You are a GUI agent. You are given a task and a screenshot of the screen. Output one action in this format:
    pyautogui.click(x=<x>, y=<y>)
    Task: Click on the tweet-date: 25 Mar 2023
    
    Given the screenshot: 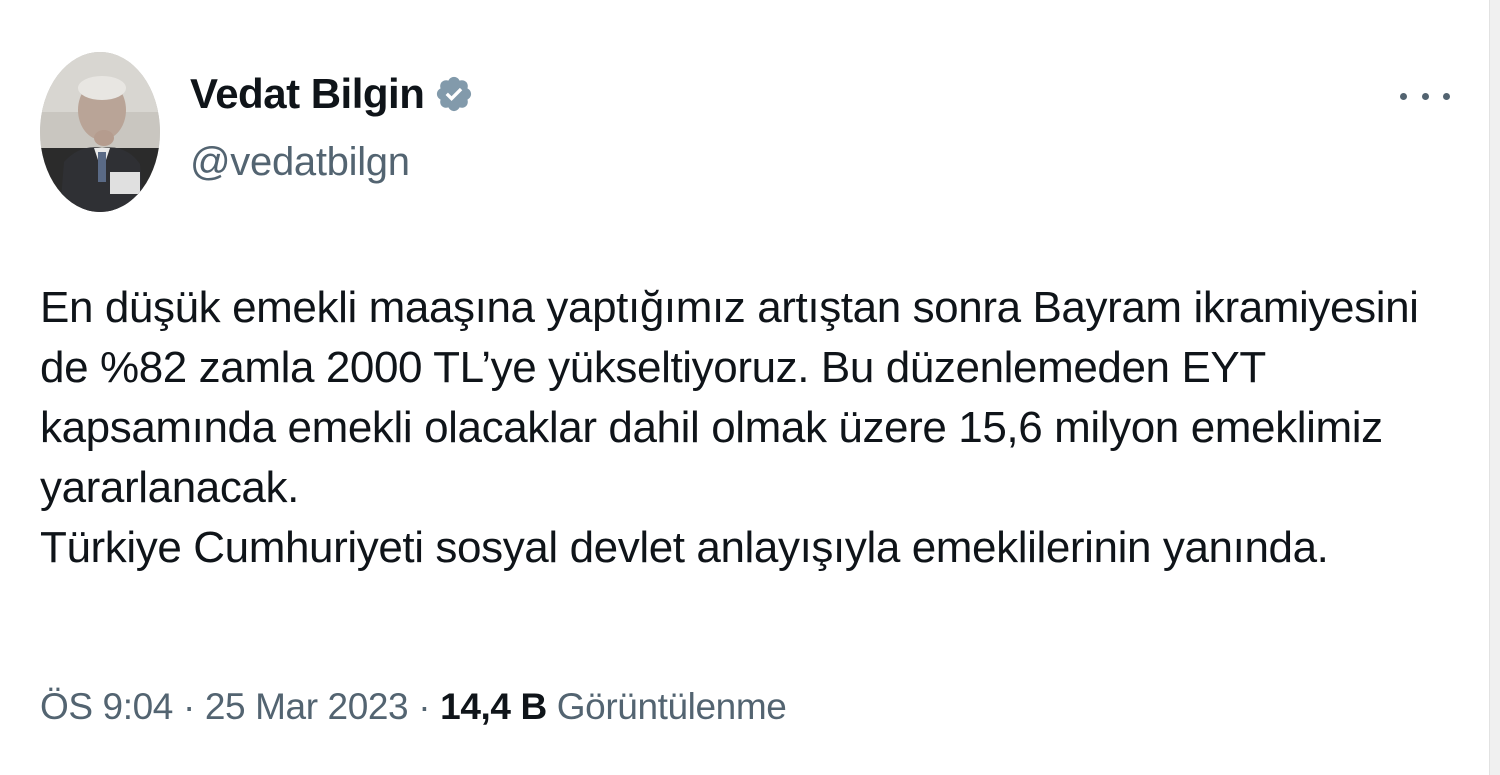 What is the action you would take?
    pyautogui.click(x=307, y=707)
    